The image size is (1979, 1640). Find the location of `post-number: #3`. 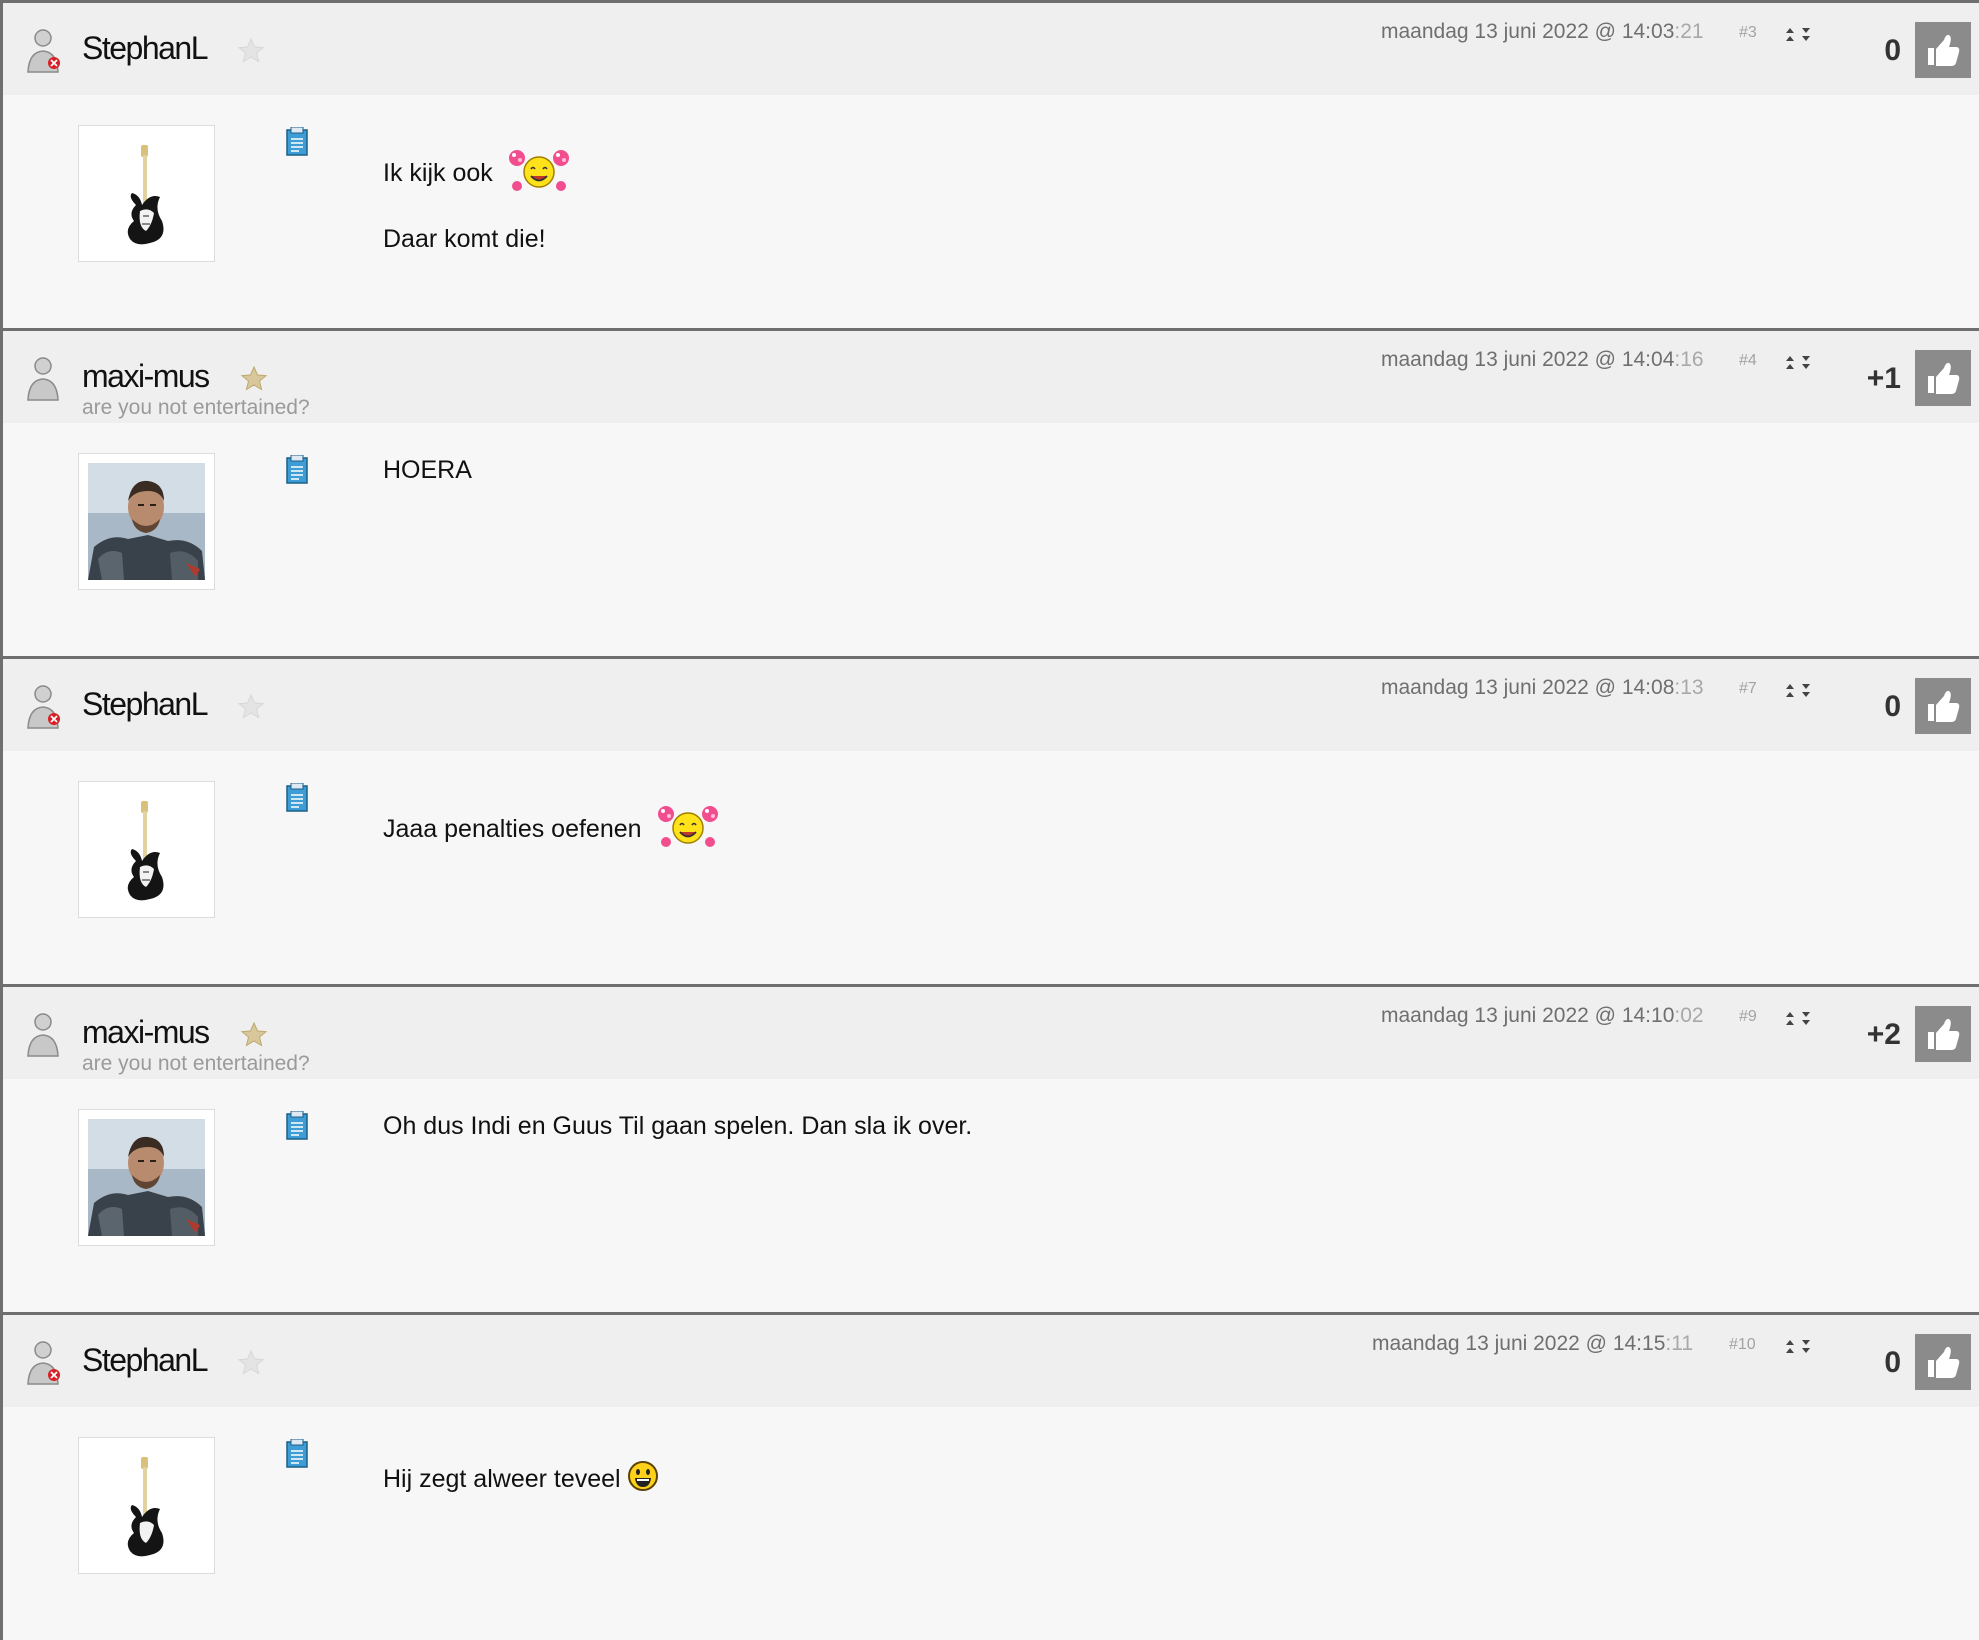

post-number: #3 is located at coordinates (1748, 33).